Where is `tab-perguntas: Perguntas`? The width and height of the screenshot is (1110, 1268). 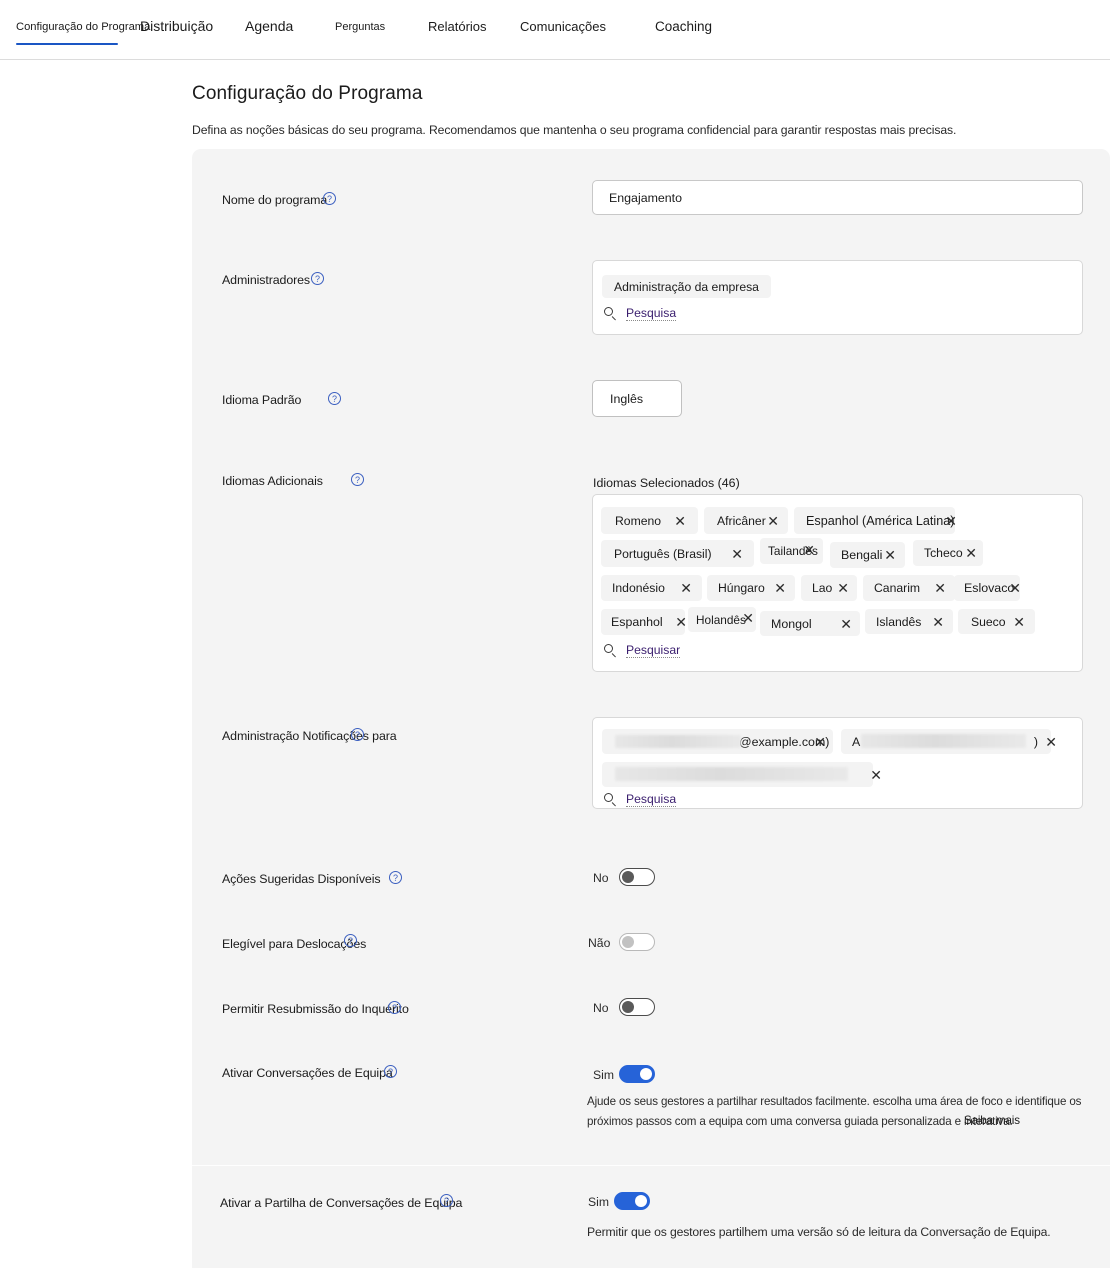
tab-perguntas: Perguntas is located at coordinates (360, 27).